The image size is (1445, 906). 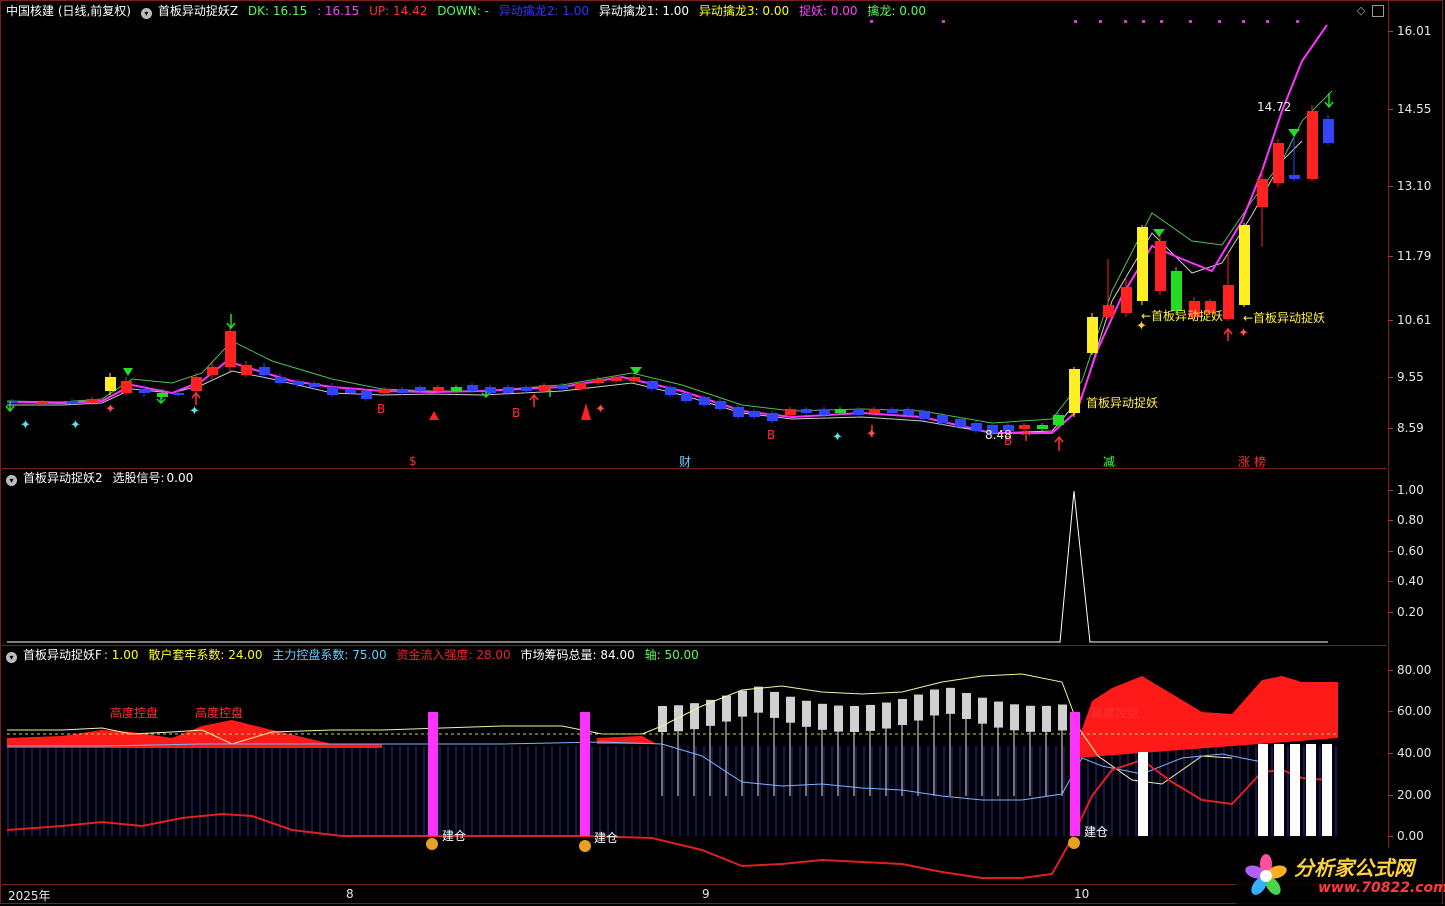 I want to click on marker-b2-text: B, so click(x=516, y=413).